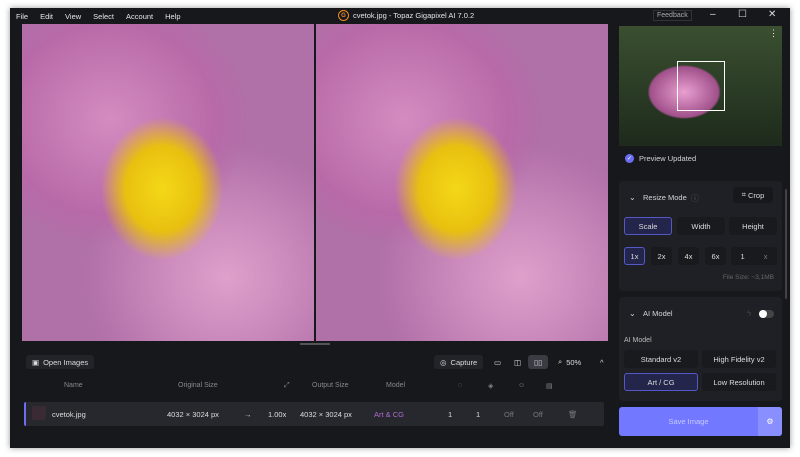  I want to click on more-options-icon: ⋮, so click(773, 33).